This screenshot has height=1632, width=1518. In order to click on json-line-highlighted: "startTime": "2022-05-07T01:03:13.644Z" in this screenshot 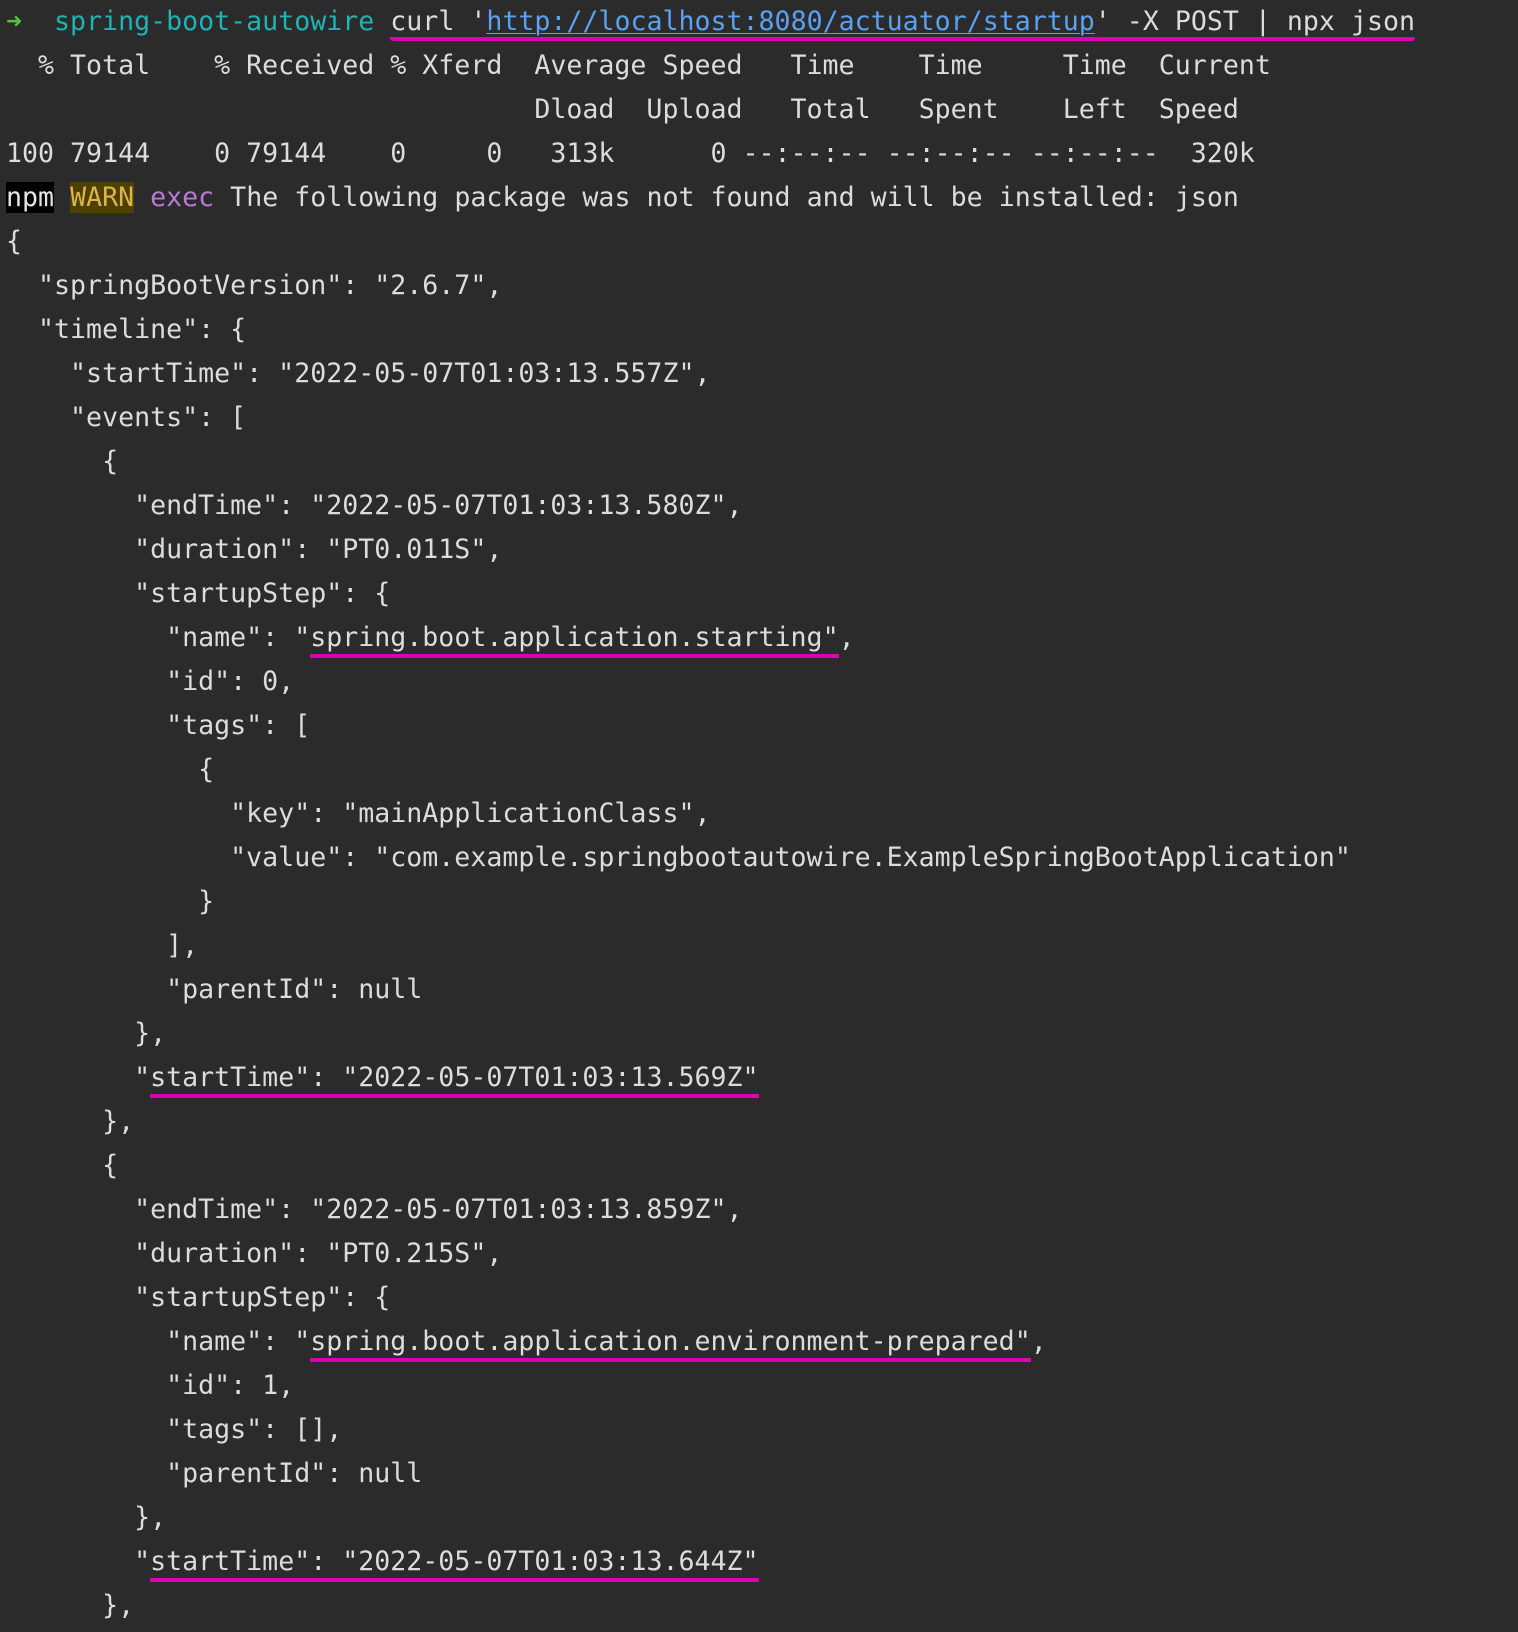, I will do `click(759, 1562)`.